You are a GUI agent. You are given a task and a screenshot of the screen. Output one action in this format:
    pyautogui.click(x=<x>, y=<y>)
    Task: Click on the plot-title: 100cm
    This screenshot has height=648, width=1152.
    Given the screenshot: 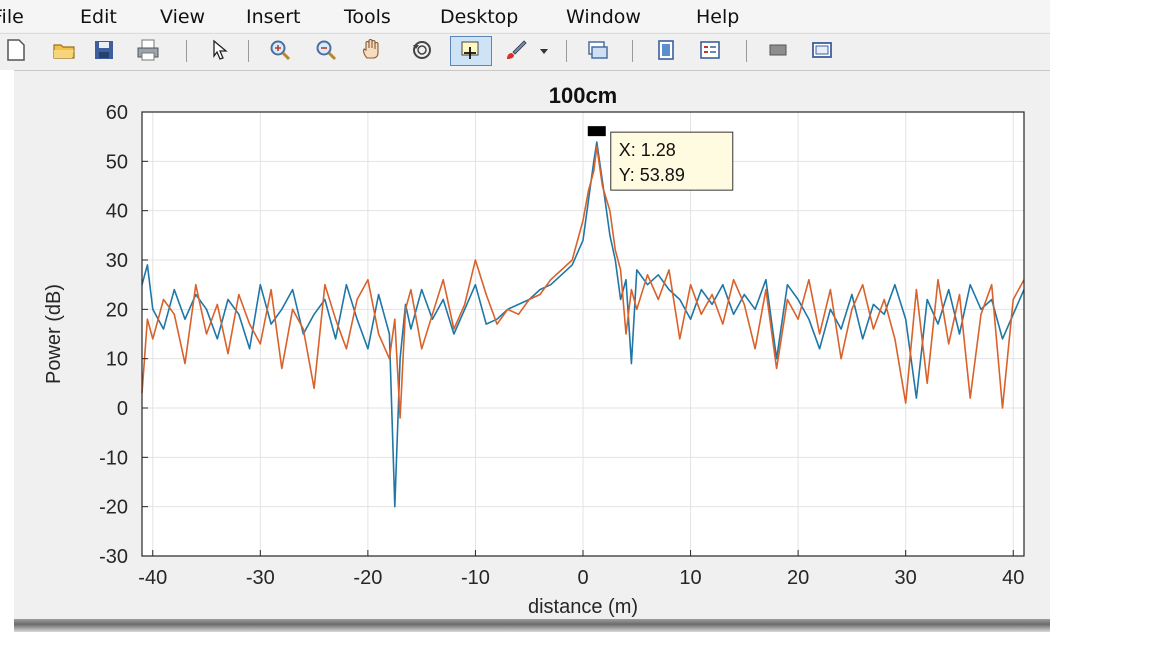 What is the action you would take?
    pyautogui.click(x=583, y=95)
    